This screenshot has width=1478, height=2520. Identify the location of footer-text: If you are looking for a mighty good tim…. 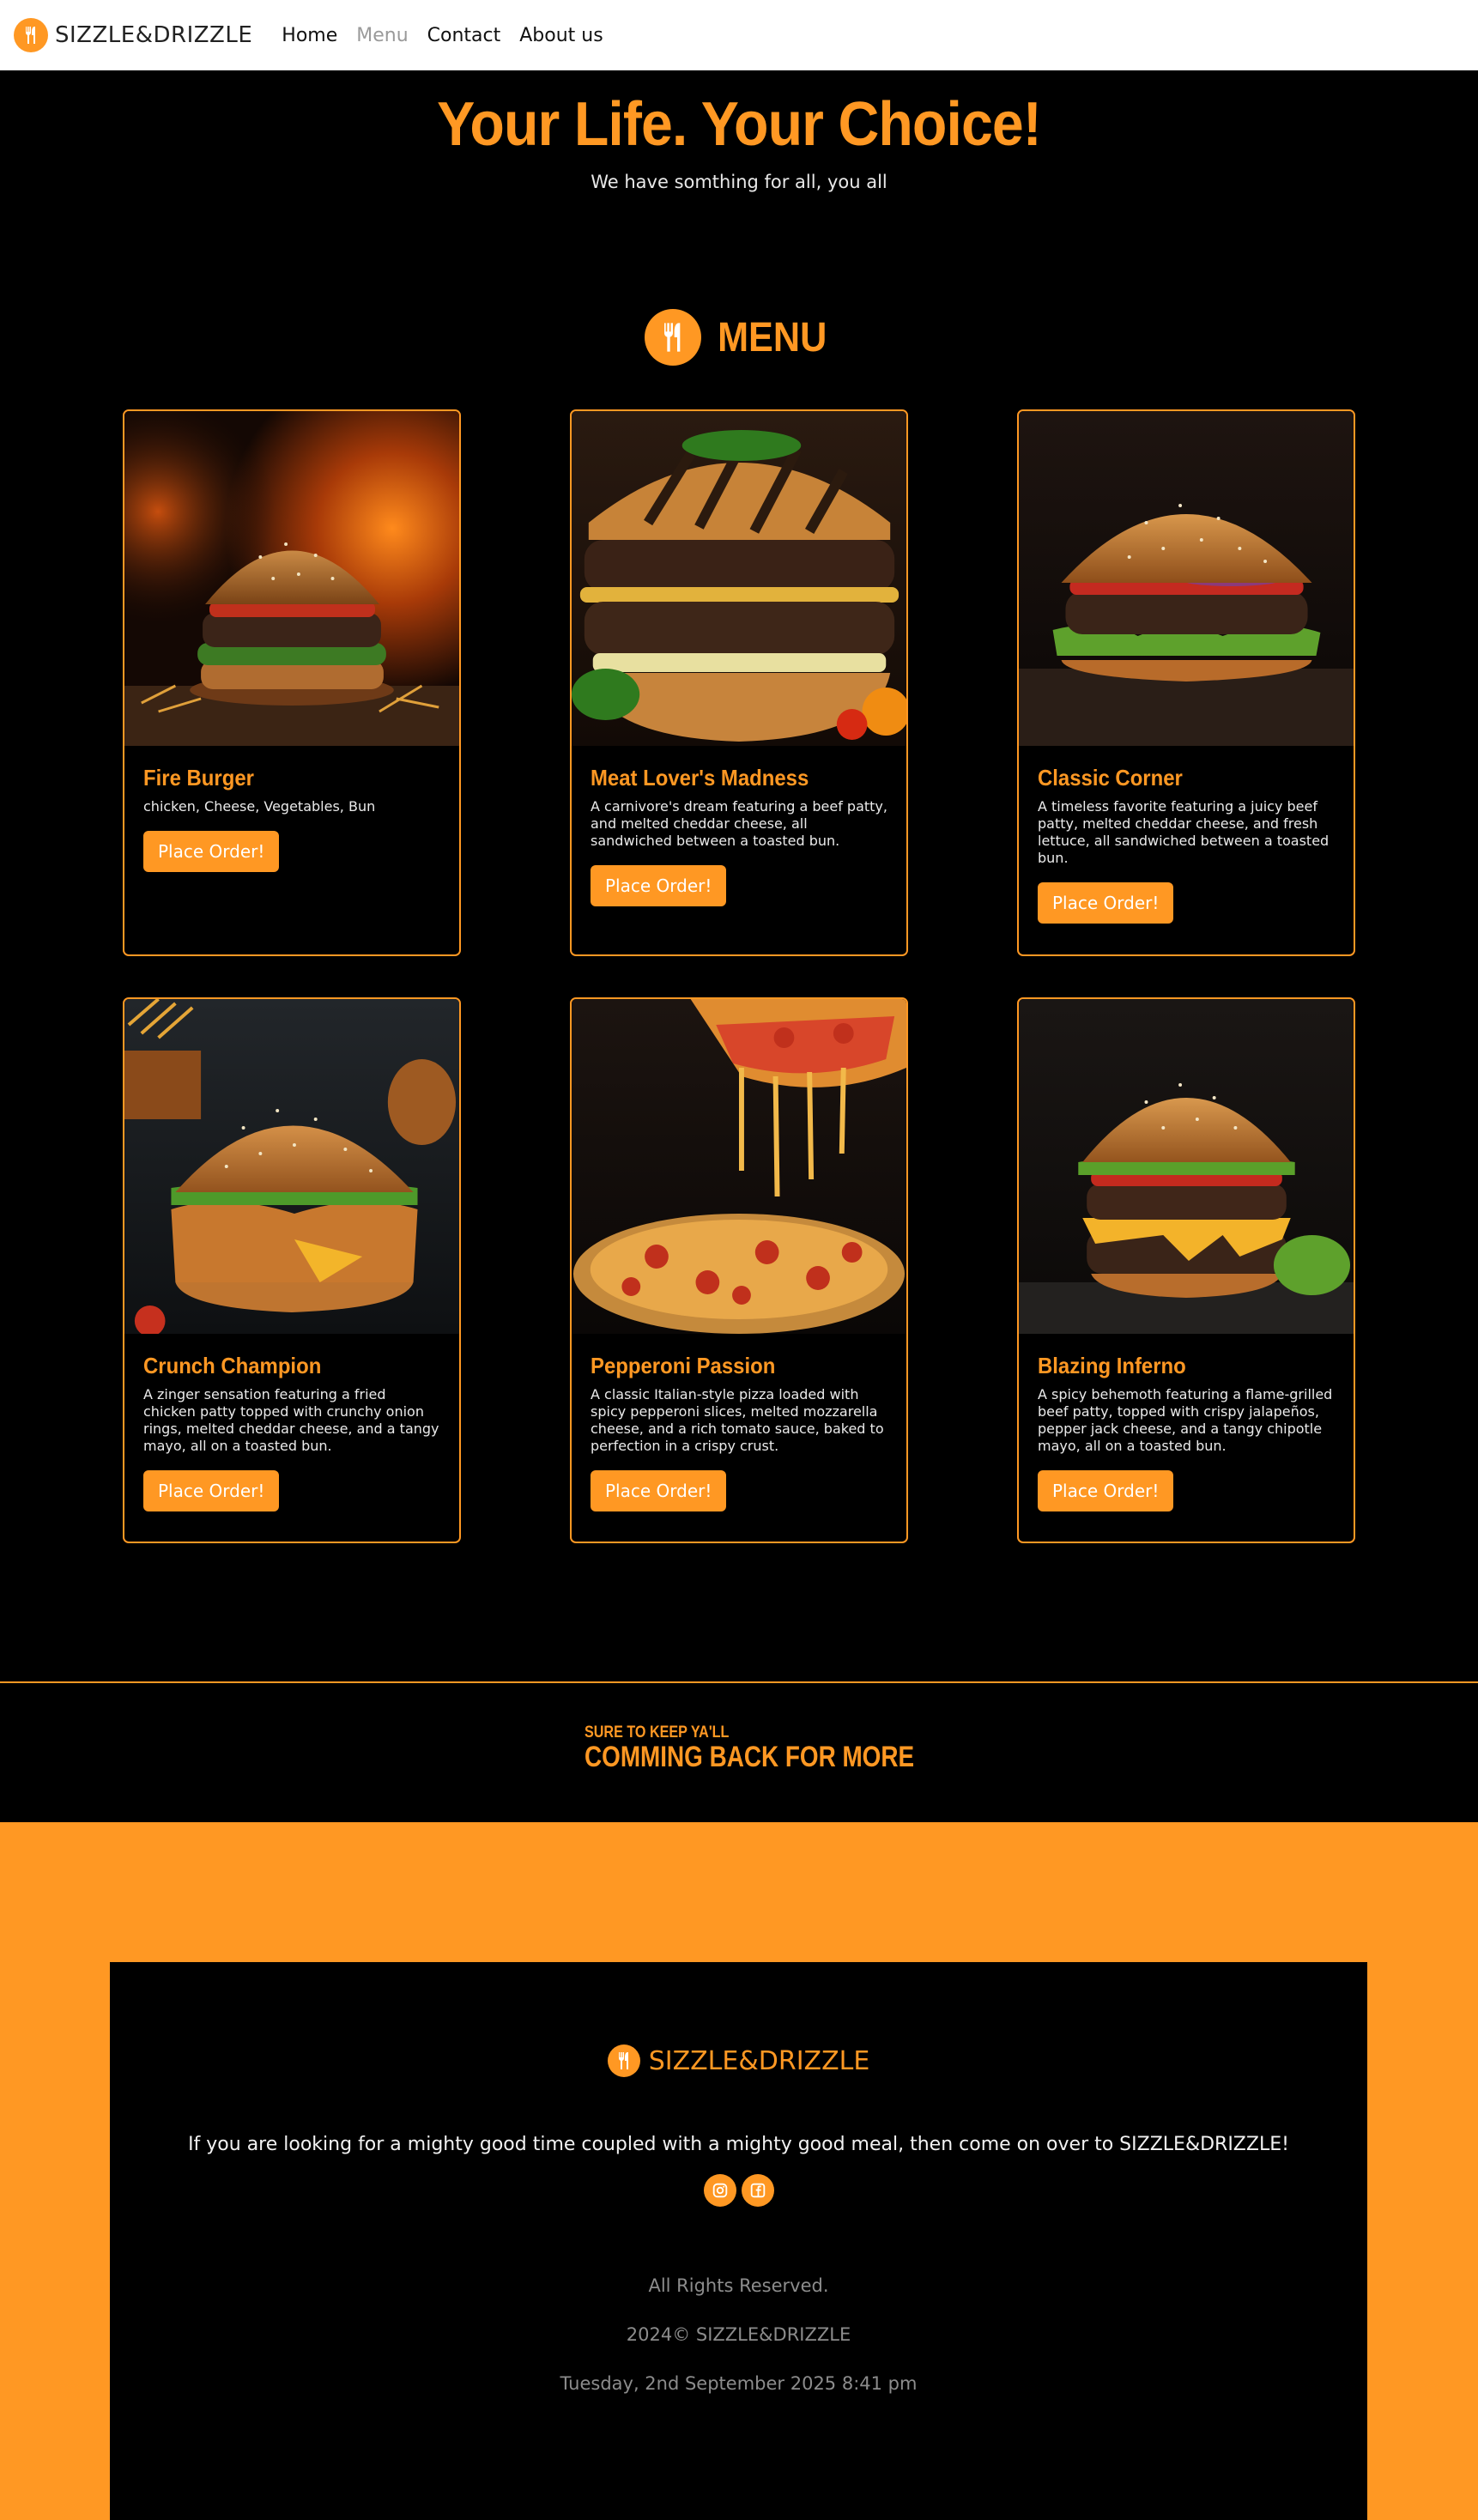
(738, 2145).